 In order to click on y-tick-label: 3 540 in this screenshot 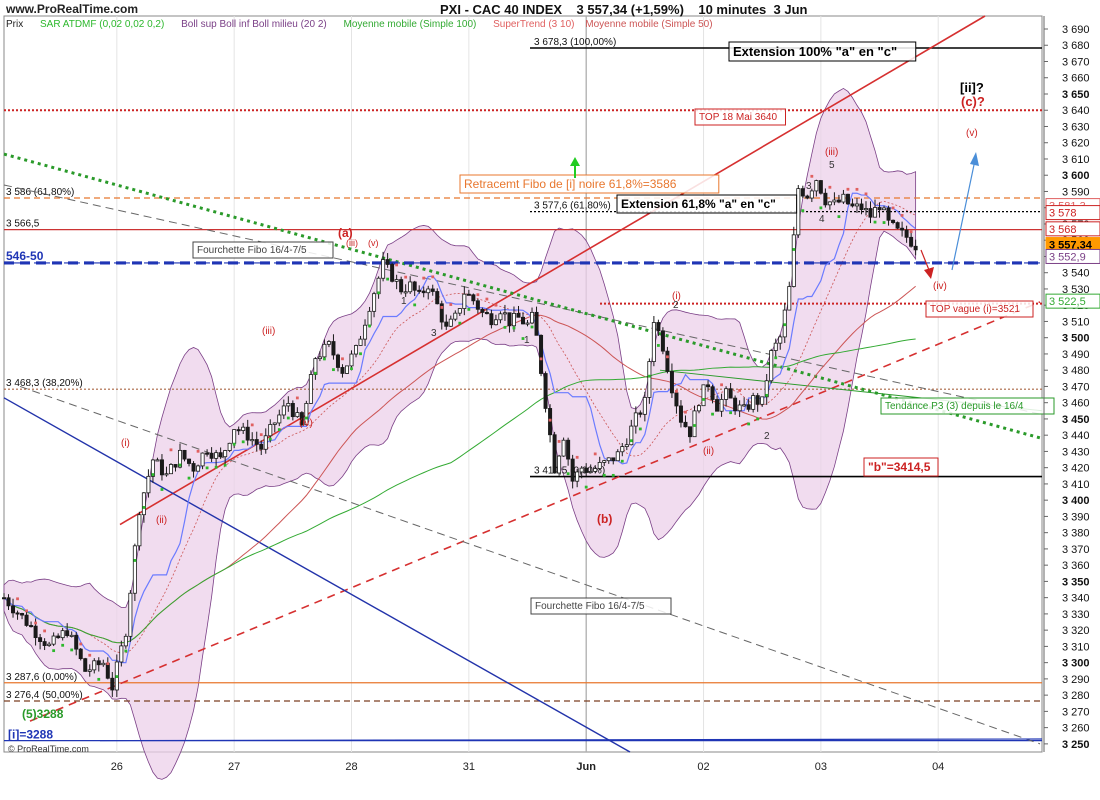, I will do `click(1076, 274)`.